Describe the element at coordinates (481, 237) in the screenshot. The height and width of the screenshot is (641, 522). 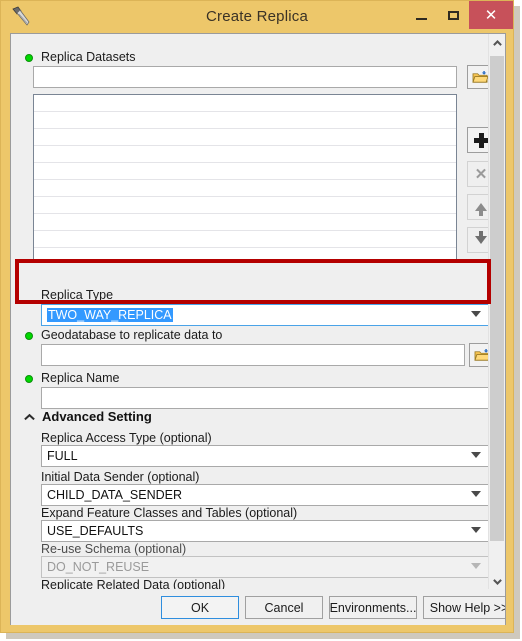
I see `arrow-down-icon` at that location.